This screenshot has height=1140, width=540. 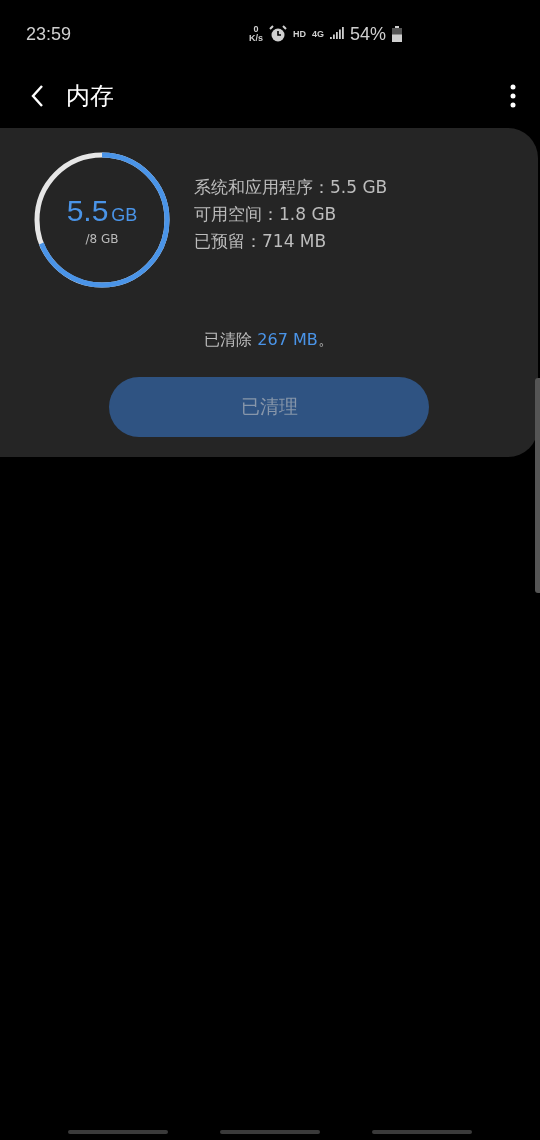 What do you see at coordinates (256, 38) in the screenshot?
I see `net-speed-unit: K/s` at bounding box center [256, 38].